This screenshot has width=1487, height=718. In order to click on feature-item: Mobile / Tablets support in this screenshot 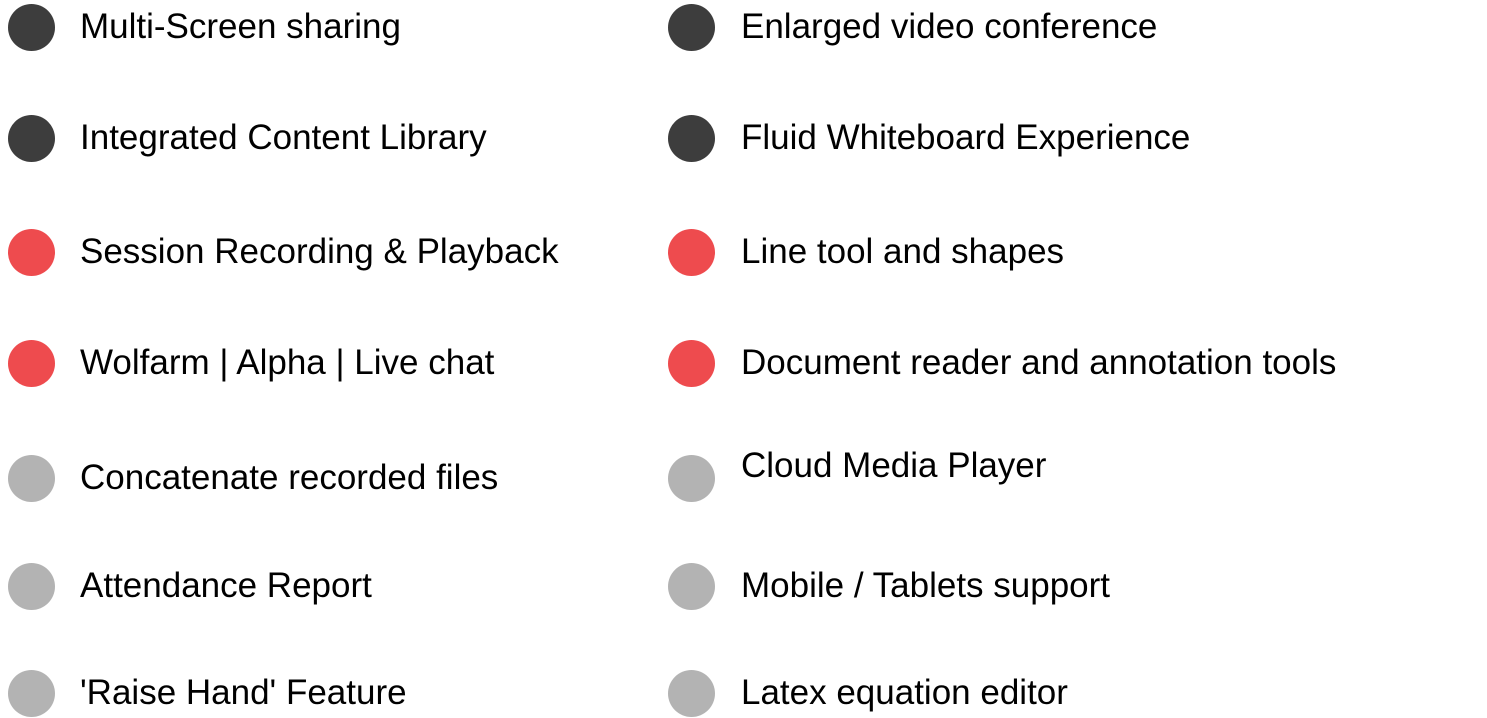, I will do `click(743, 586)`.